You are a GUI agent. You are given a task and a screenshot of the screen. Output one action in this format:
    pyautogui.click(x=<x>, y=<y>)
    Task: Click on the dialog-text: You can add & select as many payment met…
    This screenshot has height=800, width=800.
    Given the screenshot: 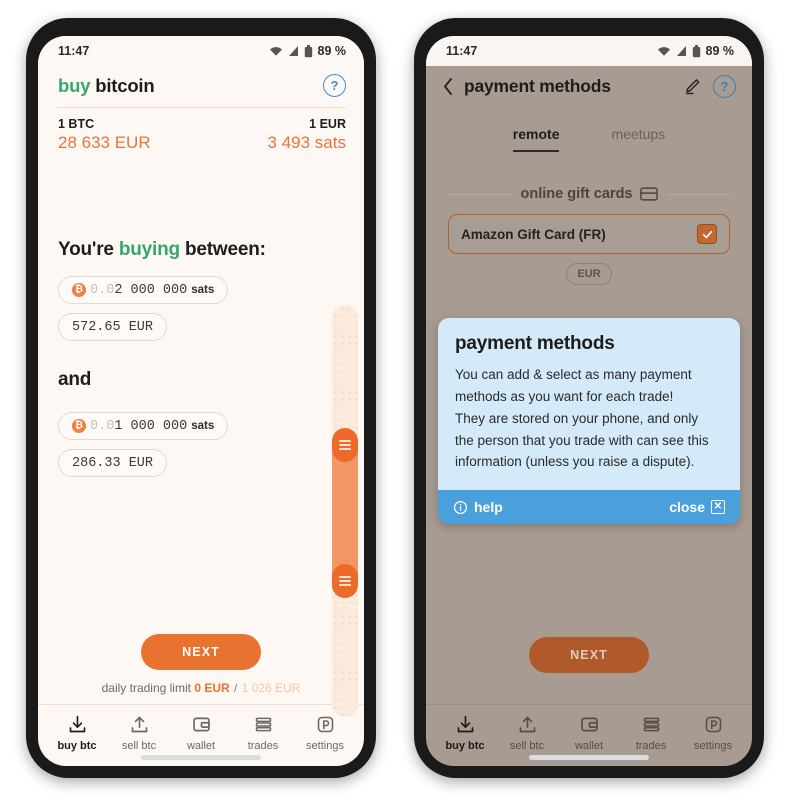 What is the action you would take?
    pyautogui.click(x=589, y=418)
    